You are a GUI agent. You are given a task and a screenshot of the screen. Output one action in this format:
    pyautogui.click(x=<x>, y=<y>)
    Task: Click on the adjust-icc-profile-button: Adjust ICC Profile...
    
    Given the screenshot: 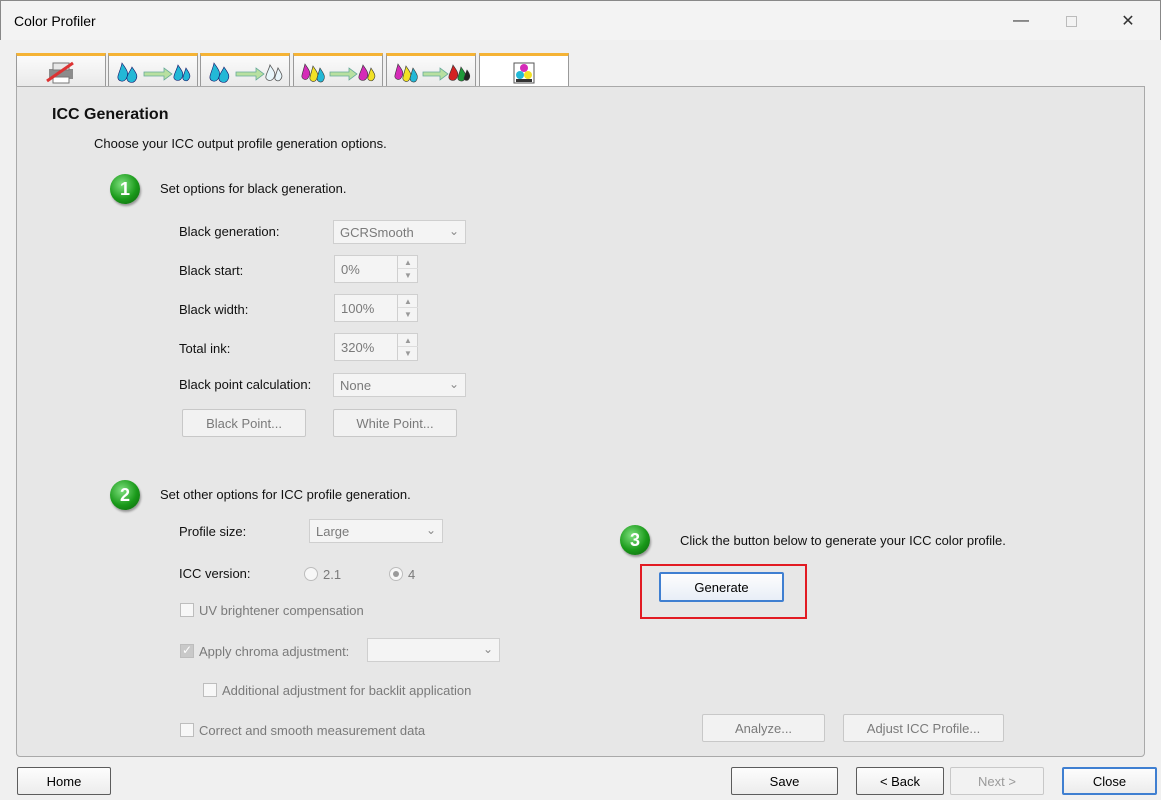 What is the action you would take?
    pyautogui.click(x=923, y=728)
    